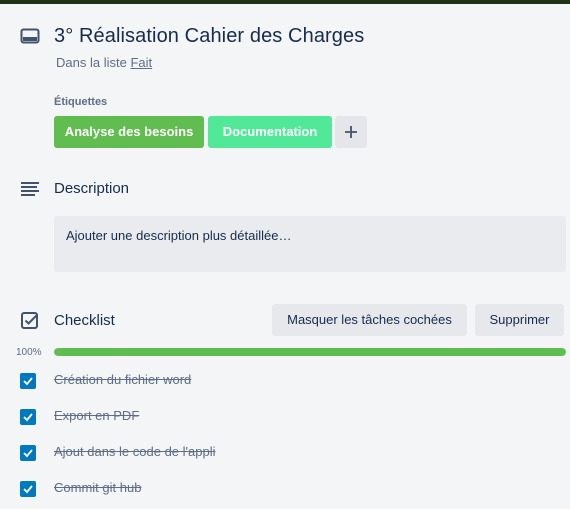 The image size is (570, 509). Describe the element at coordinates (29, 352) in the screenshot. I see `progress-percent: 100%` at that location.